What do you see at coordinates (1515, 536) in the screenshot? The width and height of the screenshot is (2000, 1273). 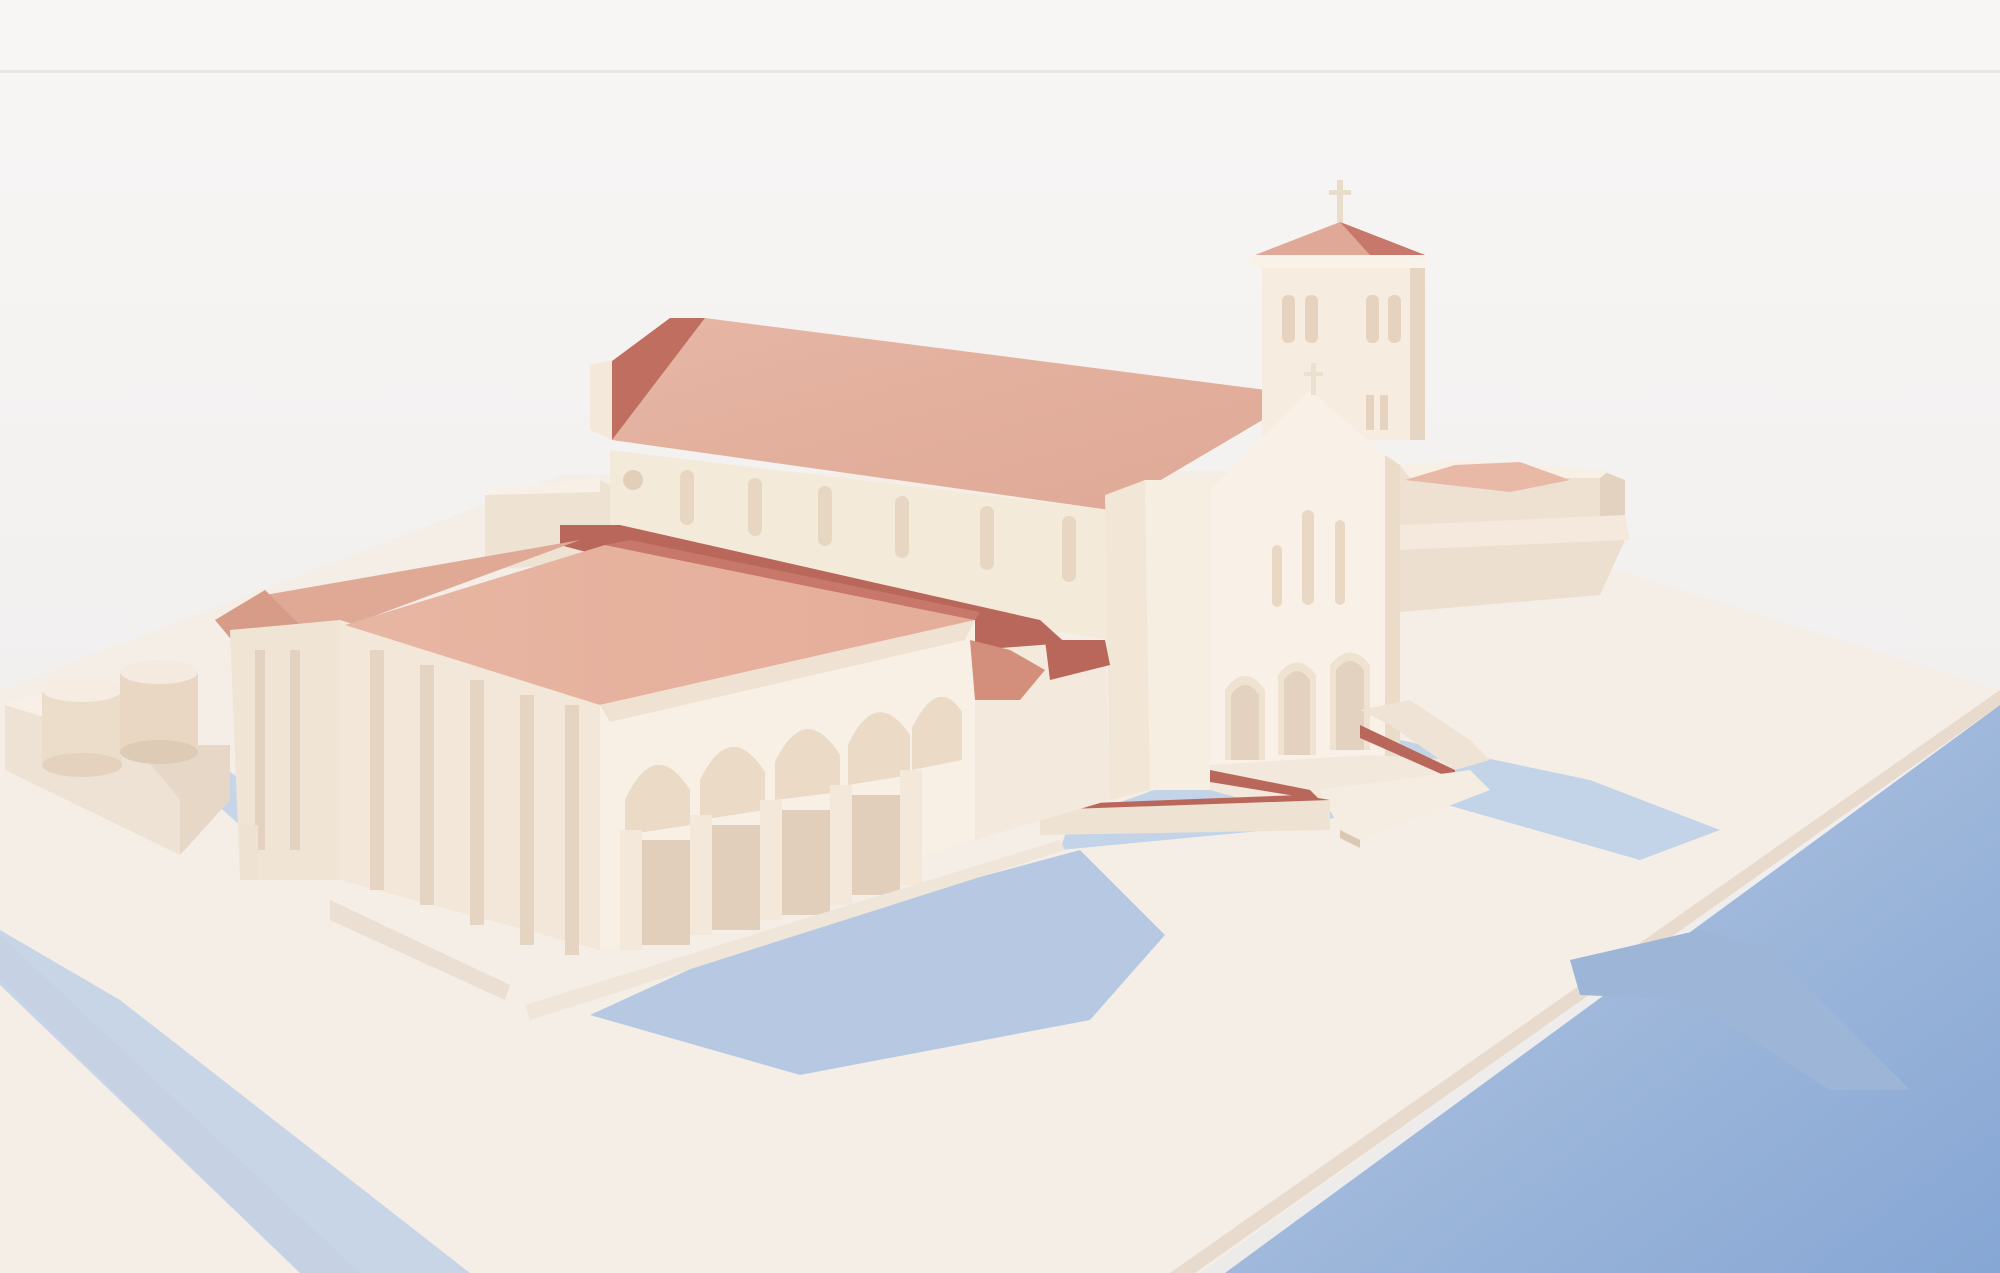 I see `rear-annex-building` at bounding box center [1515, 536].